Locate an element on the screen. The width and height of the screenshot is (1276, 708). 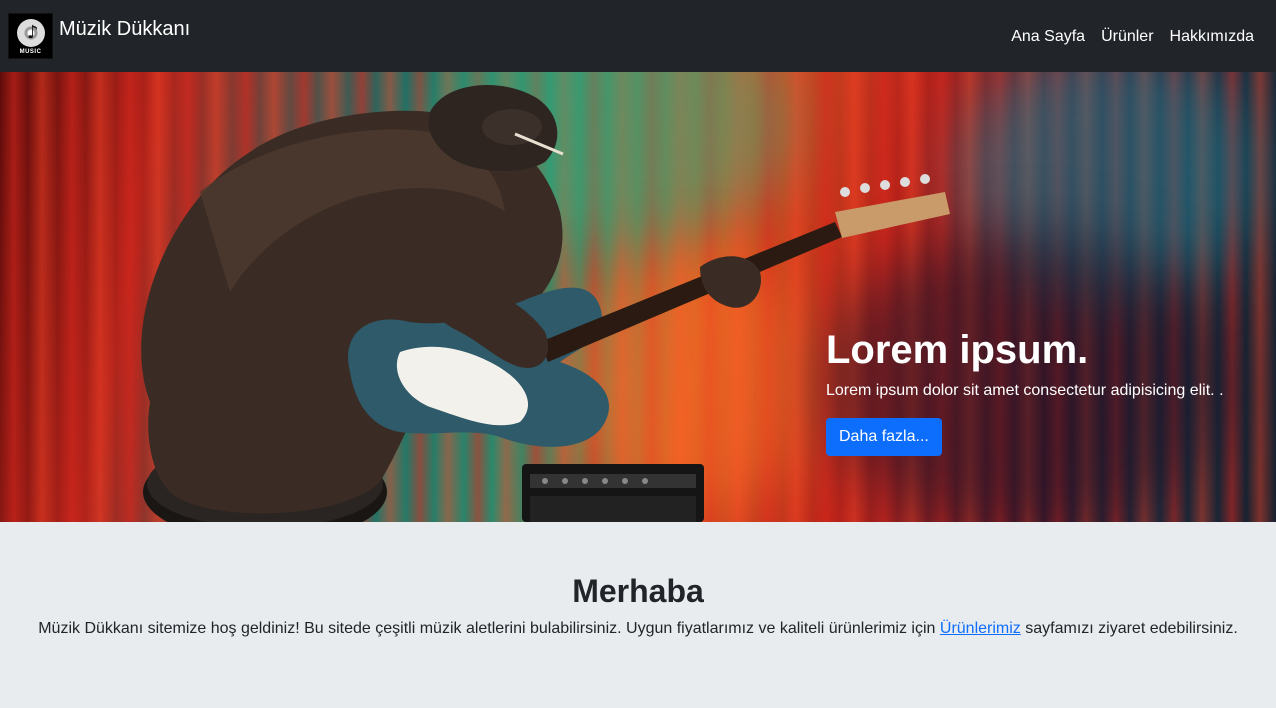
welcome-text-after: sayfamızı ziyaret edebilirsiniz. is located at coordinates (1129, 628).